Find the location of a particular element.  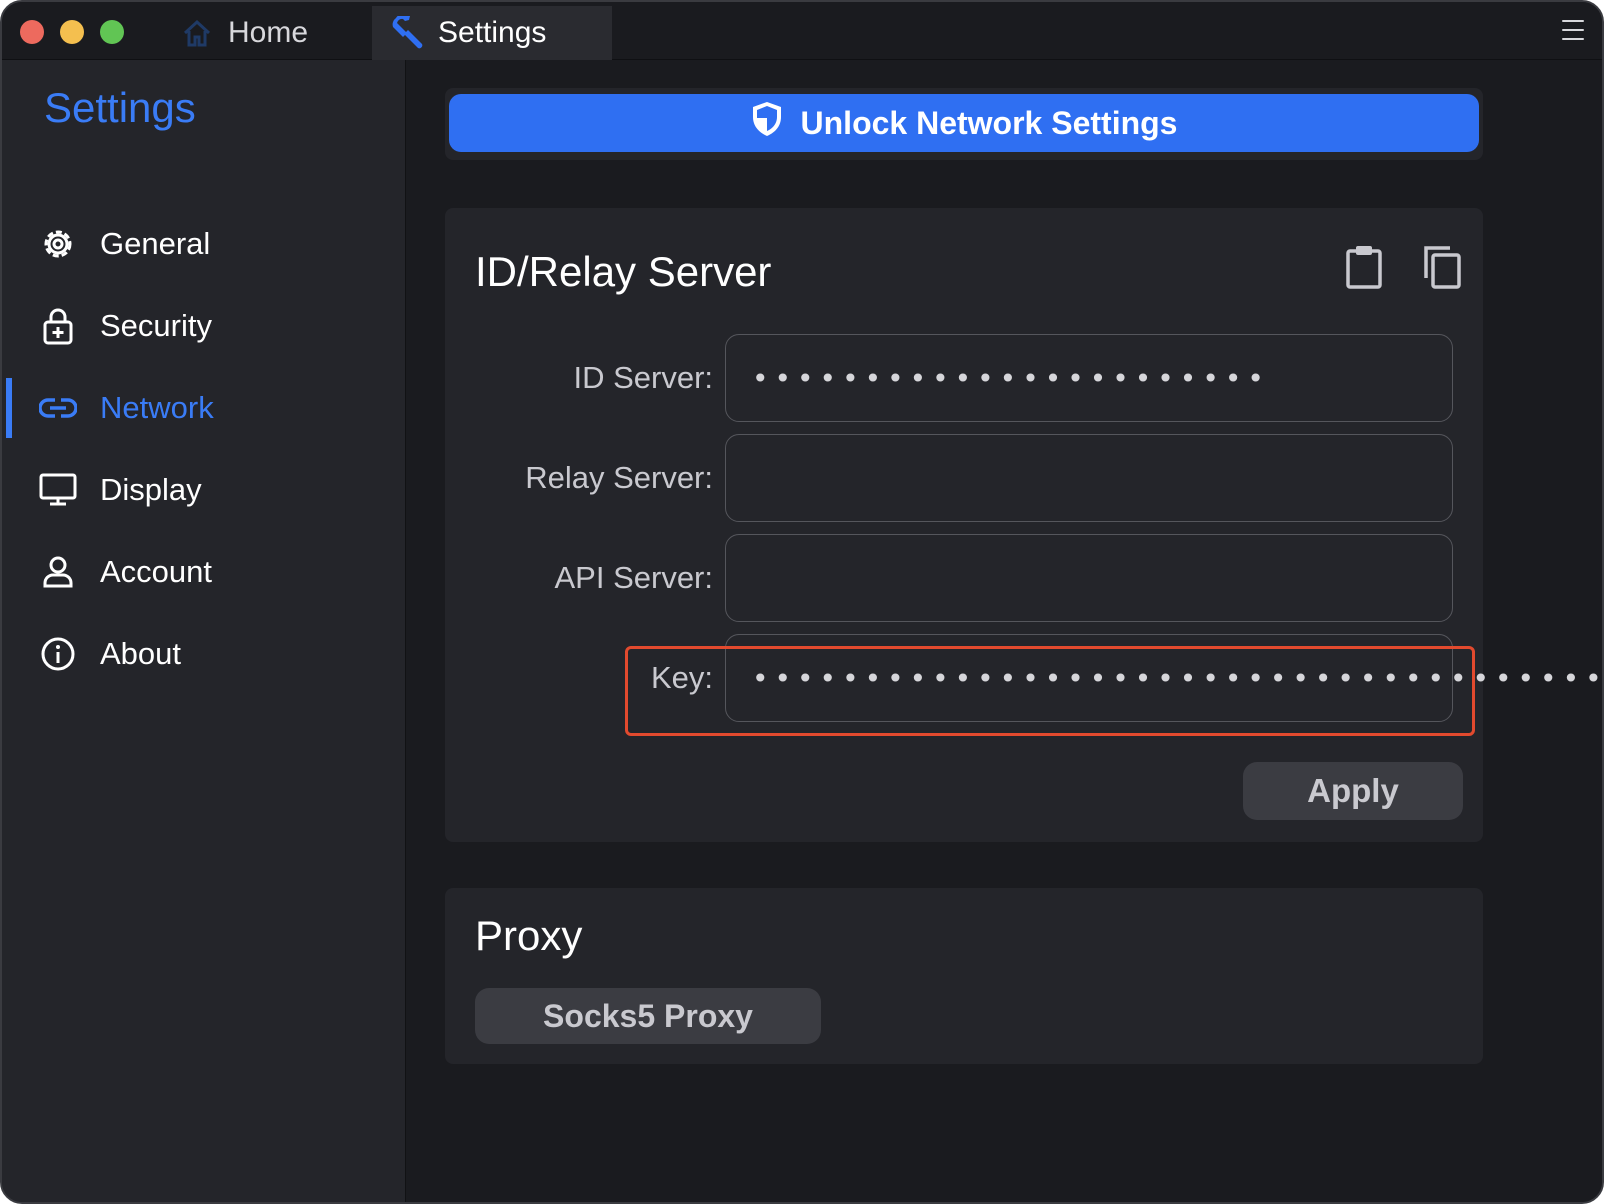

tab-home-label: Home is located at coordinates (268, 32).